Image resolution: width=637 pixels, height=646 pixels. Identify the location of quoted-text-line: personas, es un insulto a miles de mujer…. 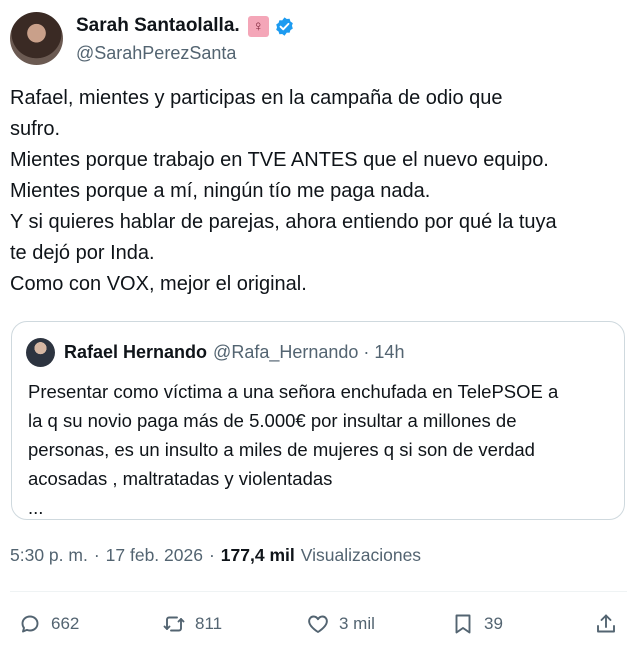
(281, 449).